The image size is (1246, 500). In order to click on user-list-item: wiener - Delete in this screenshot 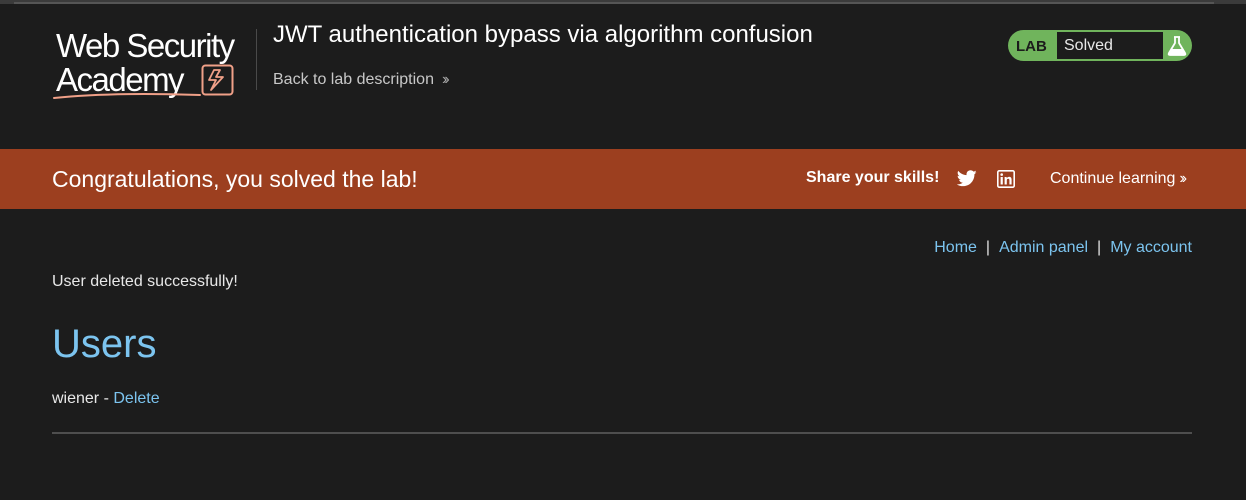, I will do `click(106, 399)`.